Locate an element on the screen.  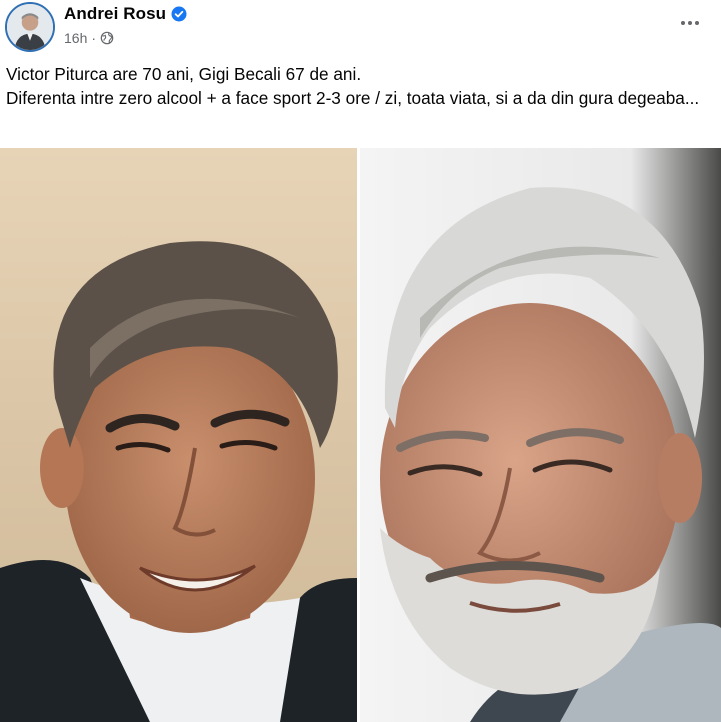
author-avatar is located at coordinates (30, 27).